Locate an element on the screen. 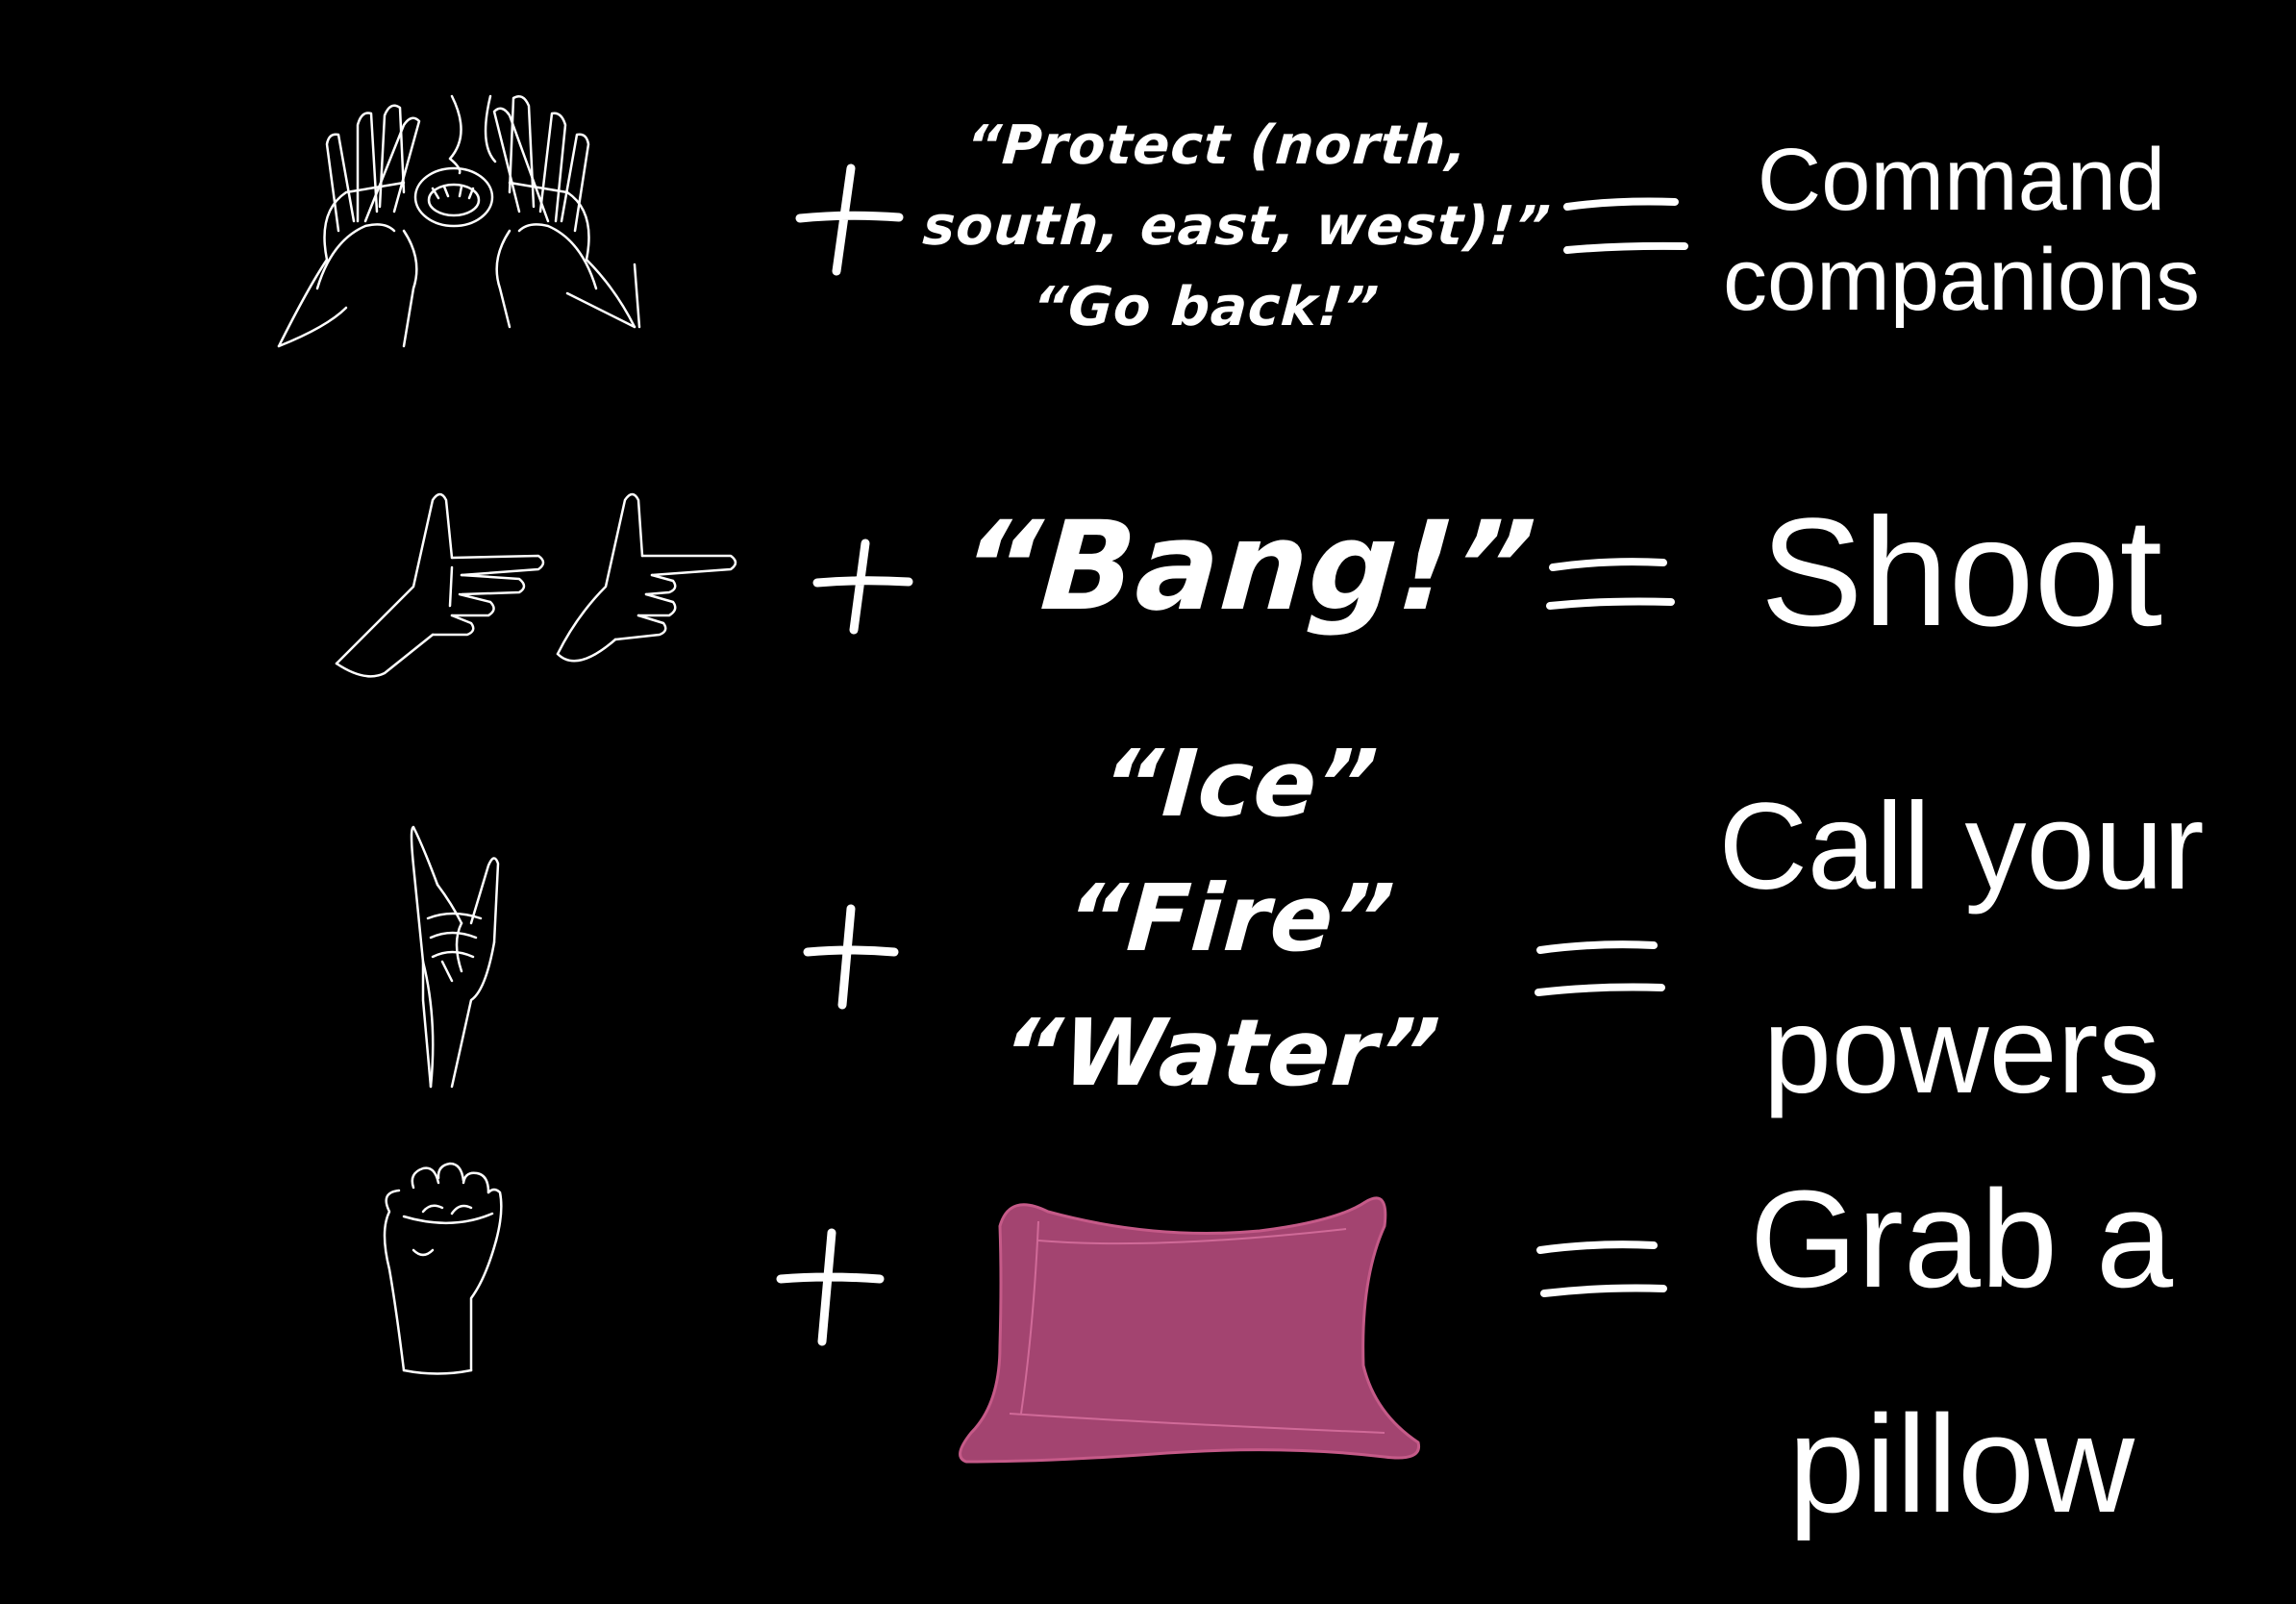 The width and height of the screenshot is (2296, 1604). result-shoot: Shoot is located at coordinates (1961, 572).